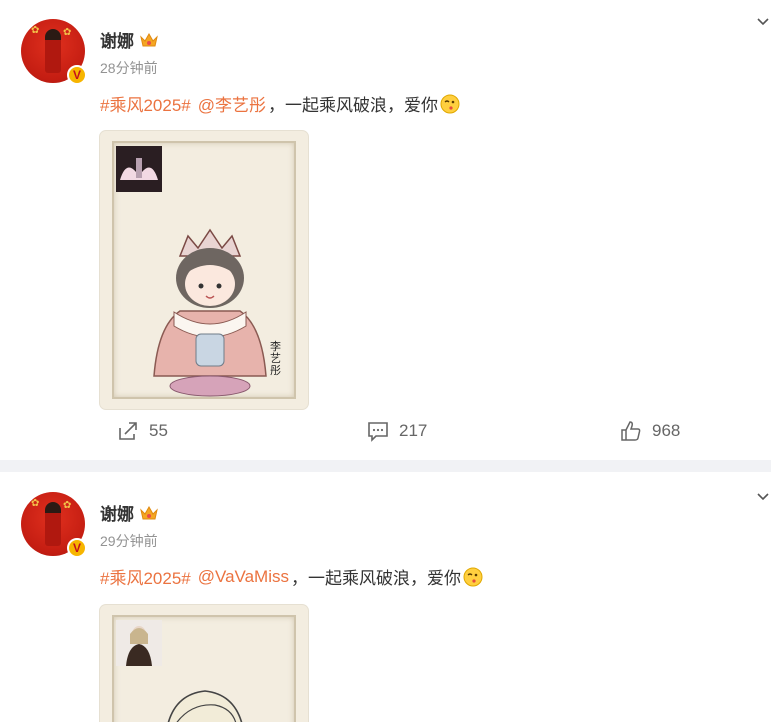  I want to click on thumbs-up-icon, so click(631, 431).